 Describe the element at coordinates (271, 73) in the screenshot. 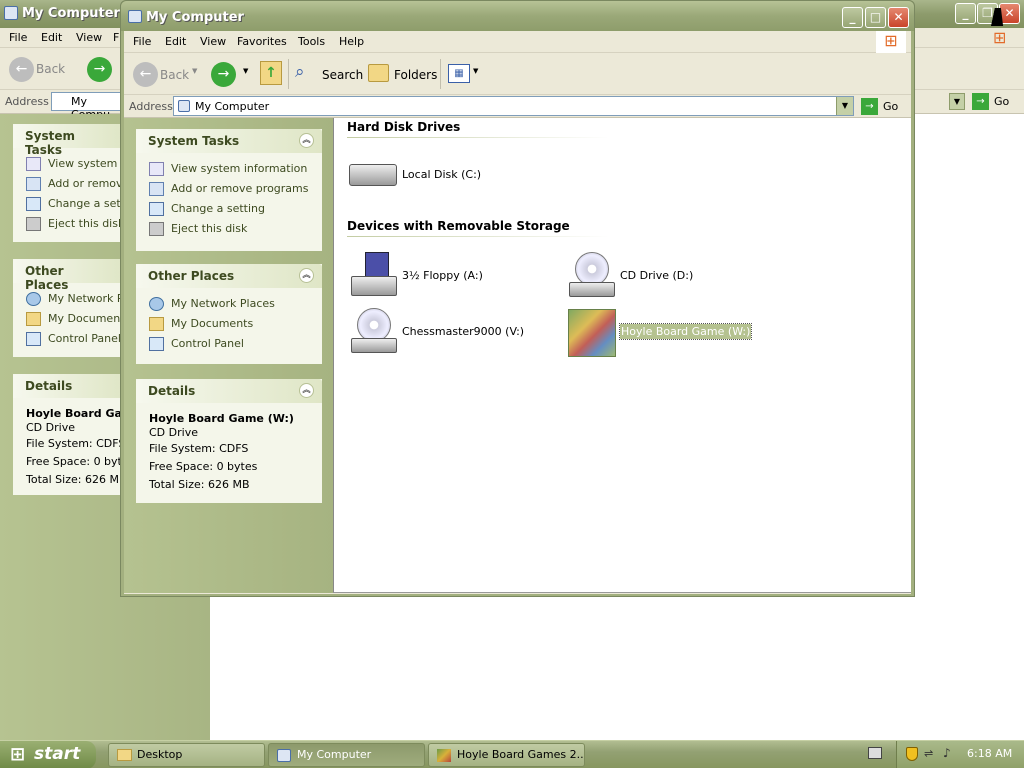

I see `up-folder-icon: ↑` at that location.